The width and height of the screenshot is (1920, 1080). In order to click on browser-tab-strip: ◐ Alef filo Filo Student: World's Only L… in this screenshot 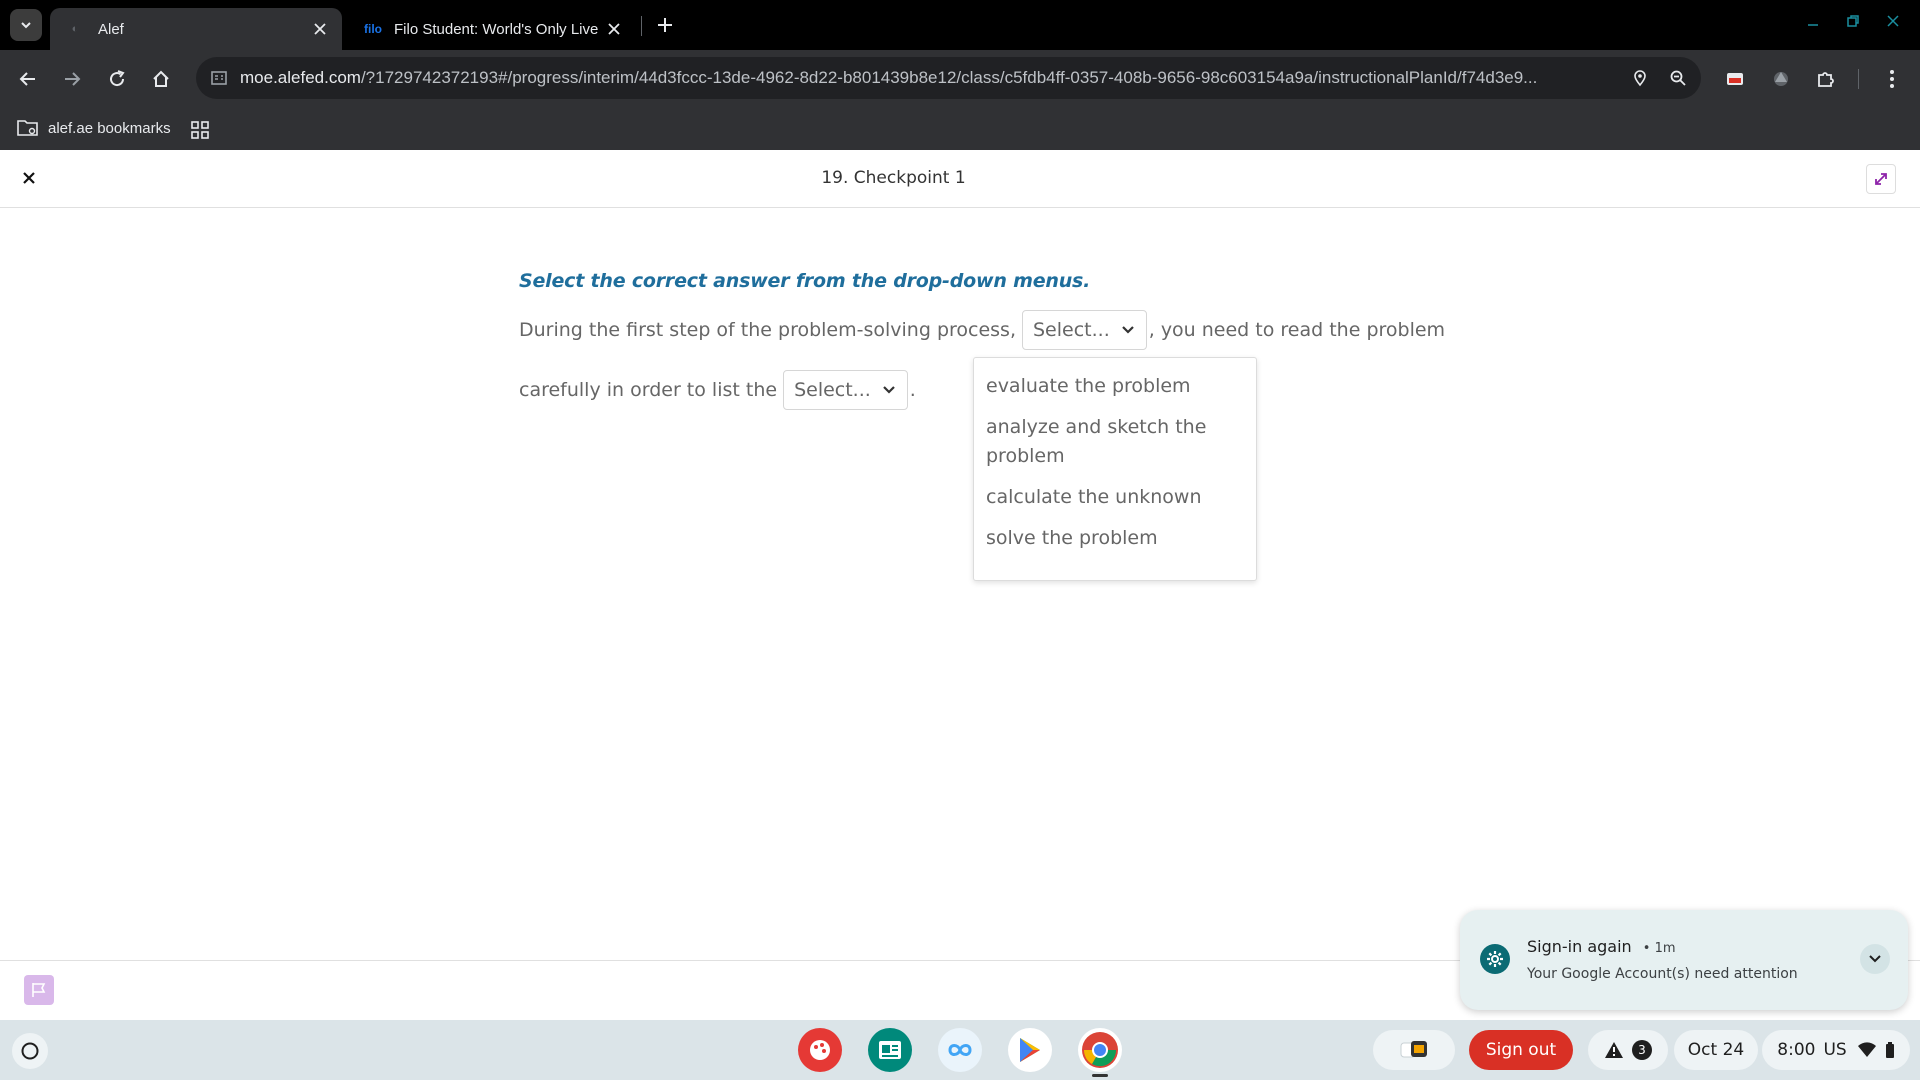, I will do `click(960, 25)`.